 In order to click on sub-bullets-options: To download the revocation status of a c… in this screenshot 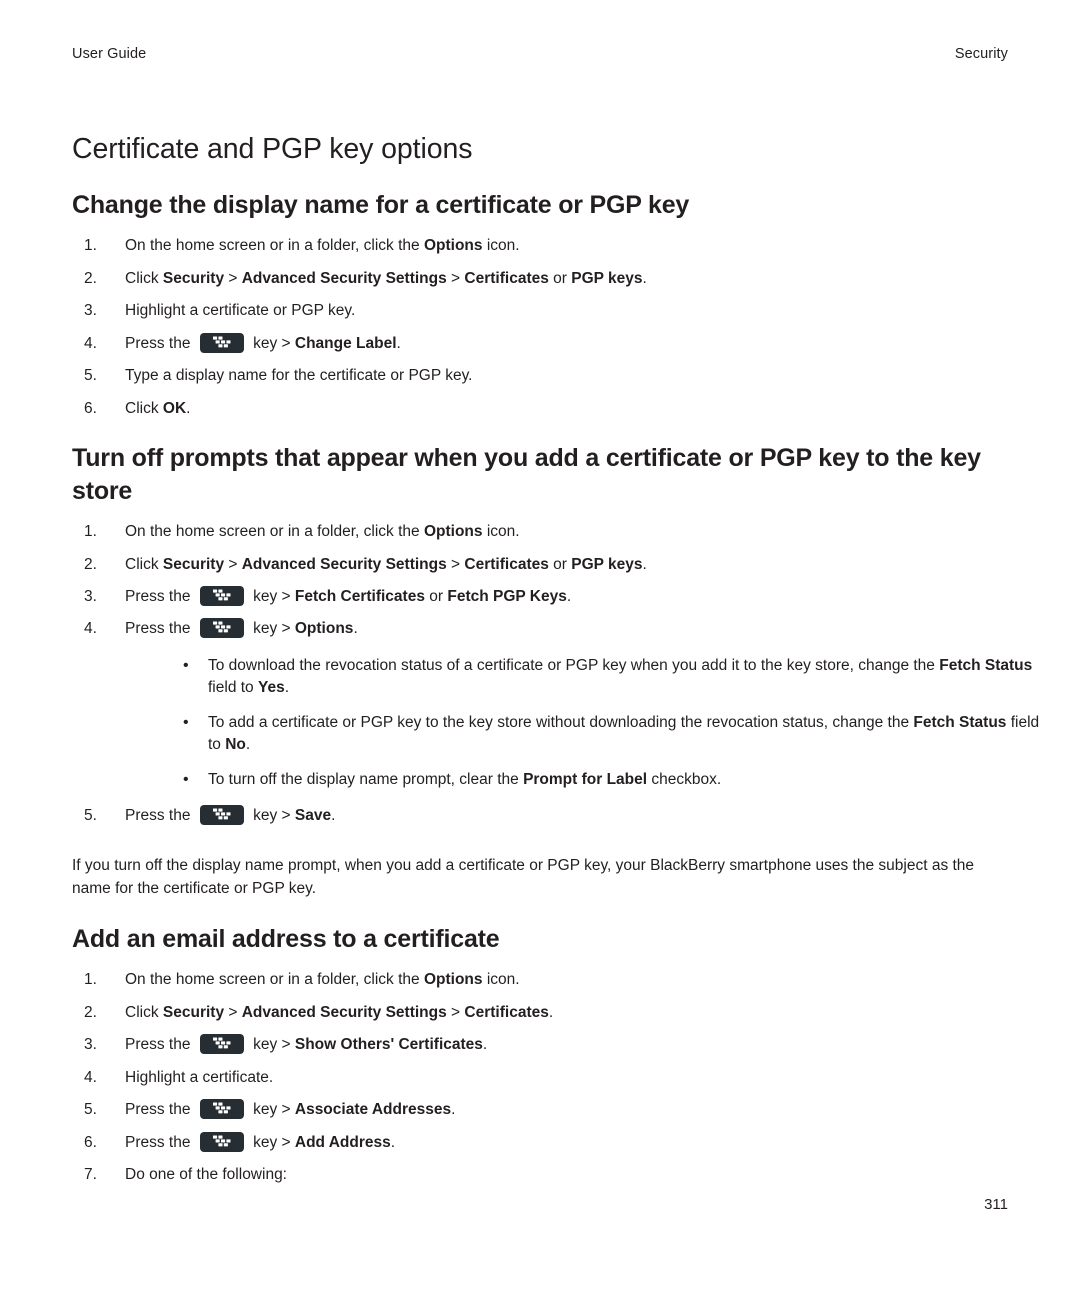, I will do `click(582, 723)`.